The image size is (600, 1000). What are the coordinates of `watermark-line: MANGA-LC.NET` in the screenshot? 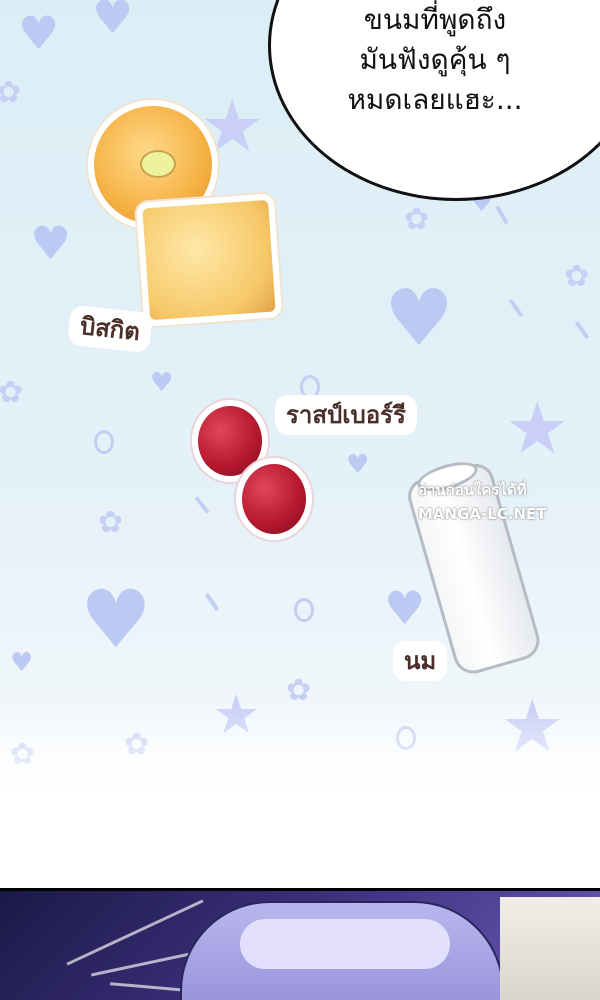 It's located at (482, 514).